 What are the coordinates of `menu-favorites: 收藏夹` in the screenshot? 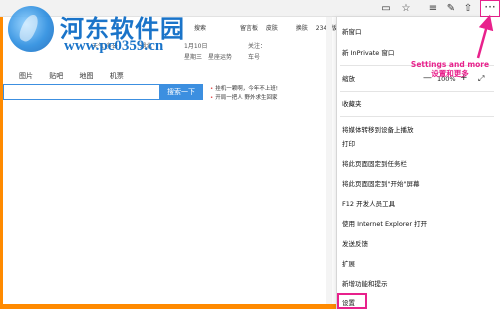 It's located at (352, 104).